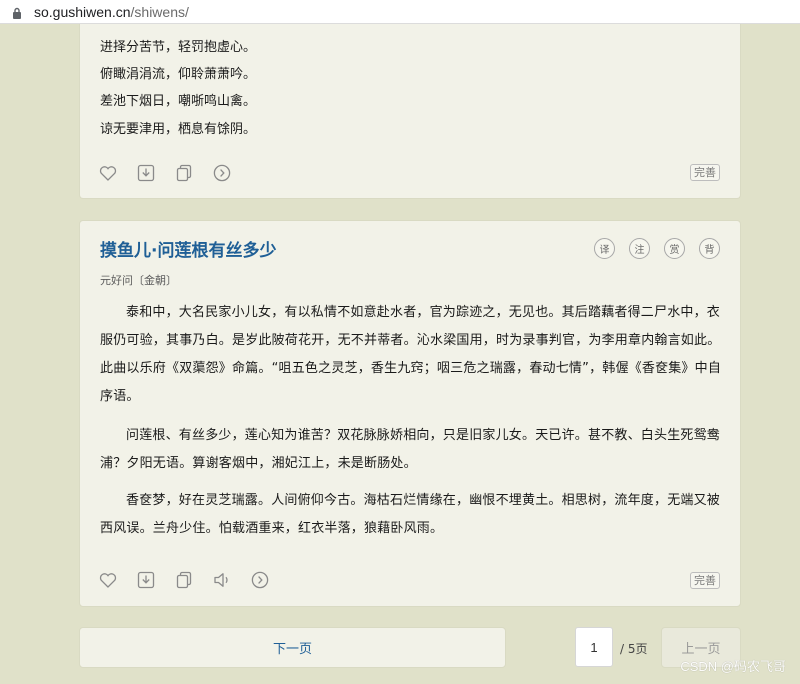 This screenshot has height=684, width=800. Describe the element at coordinates (400, 12) in the screenshot. I see `address-bar: so.gushiwen.cn /shiwens/` at that location.